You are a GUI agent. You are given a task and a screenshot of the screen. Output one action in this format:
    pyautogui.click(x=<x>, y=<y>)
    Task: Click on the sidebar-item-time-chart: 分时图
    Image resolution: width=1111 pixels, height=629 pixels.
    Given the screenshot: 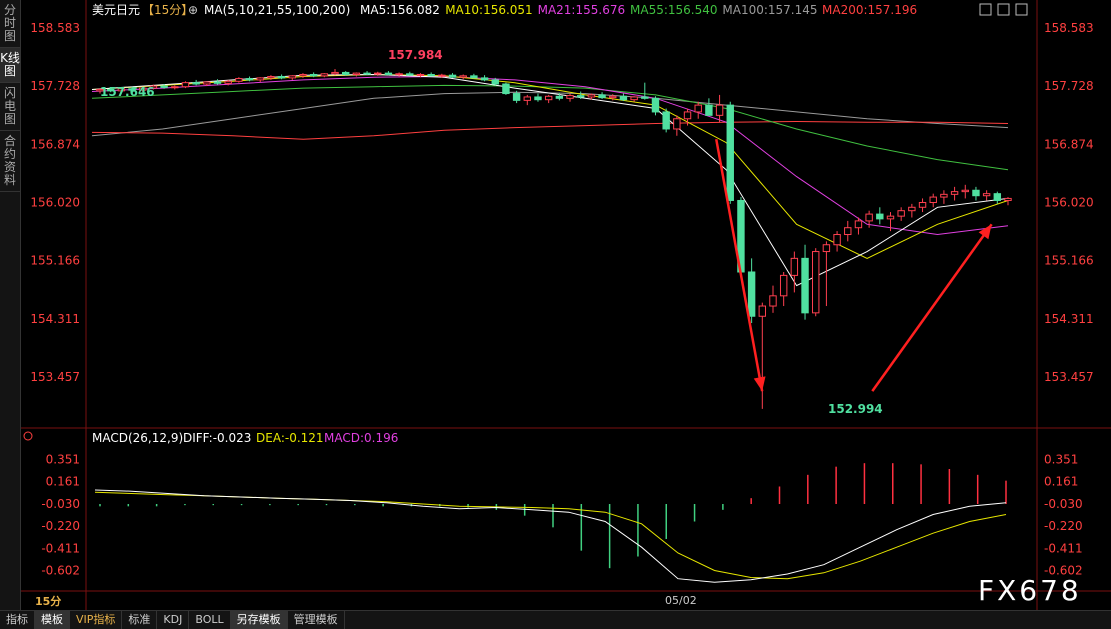 What is the action you would take?
    pyautogui.click(x=10, y=24)
    